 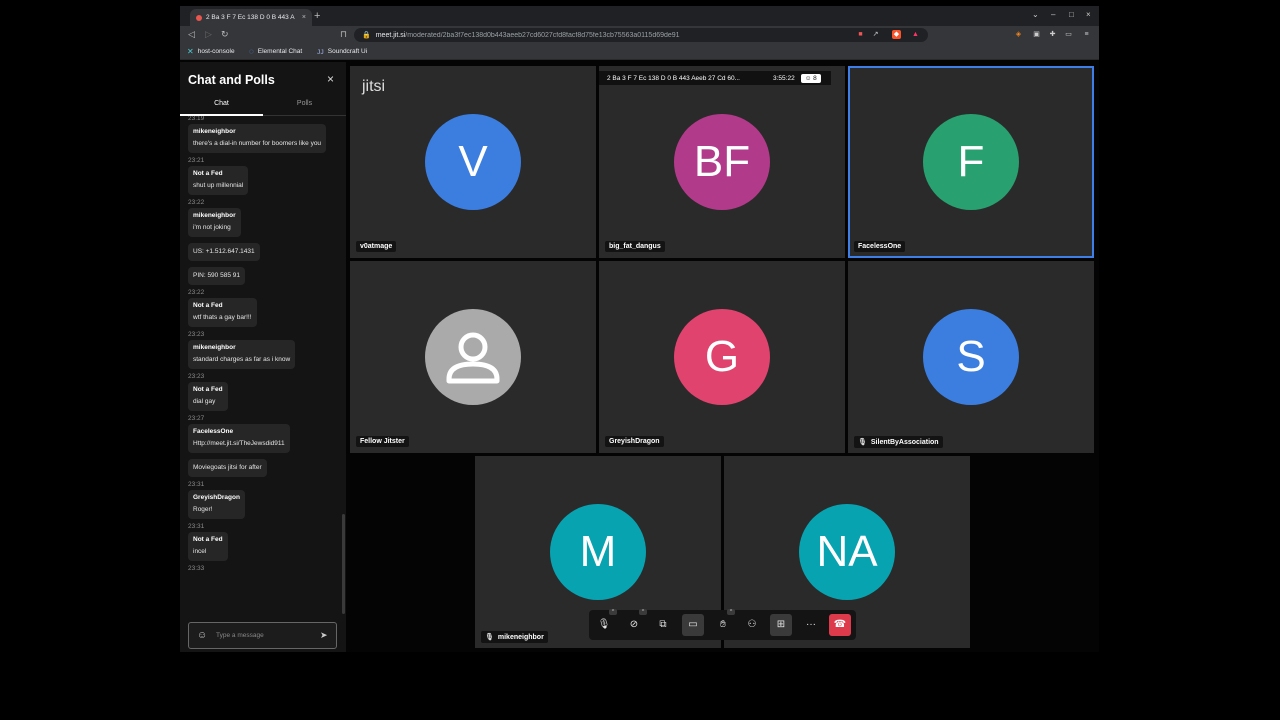 I want to click on participant-count-badge: ☺ 8, so click(x=810, y=78).